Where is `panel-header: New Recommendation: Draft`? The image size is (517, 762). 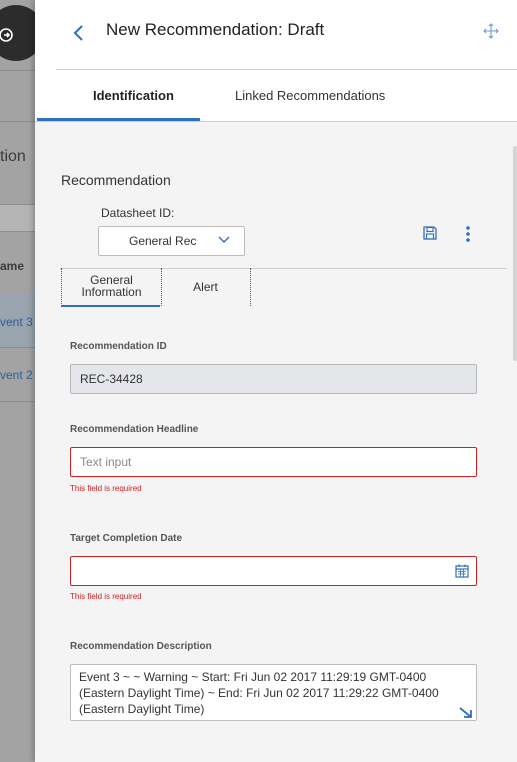 panel-header: New Recommendation: Draft is located at coordinates (276, 35).